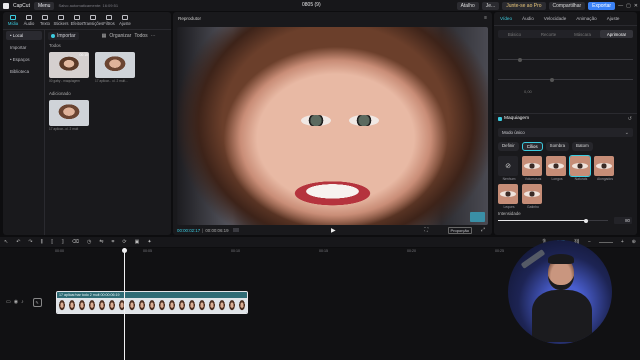  Describe the element at coordinates (124, 242) in the screenshot. I see `rotate-icon: ⟳` at that location.